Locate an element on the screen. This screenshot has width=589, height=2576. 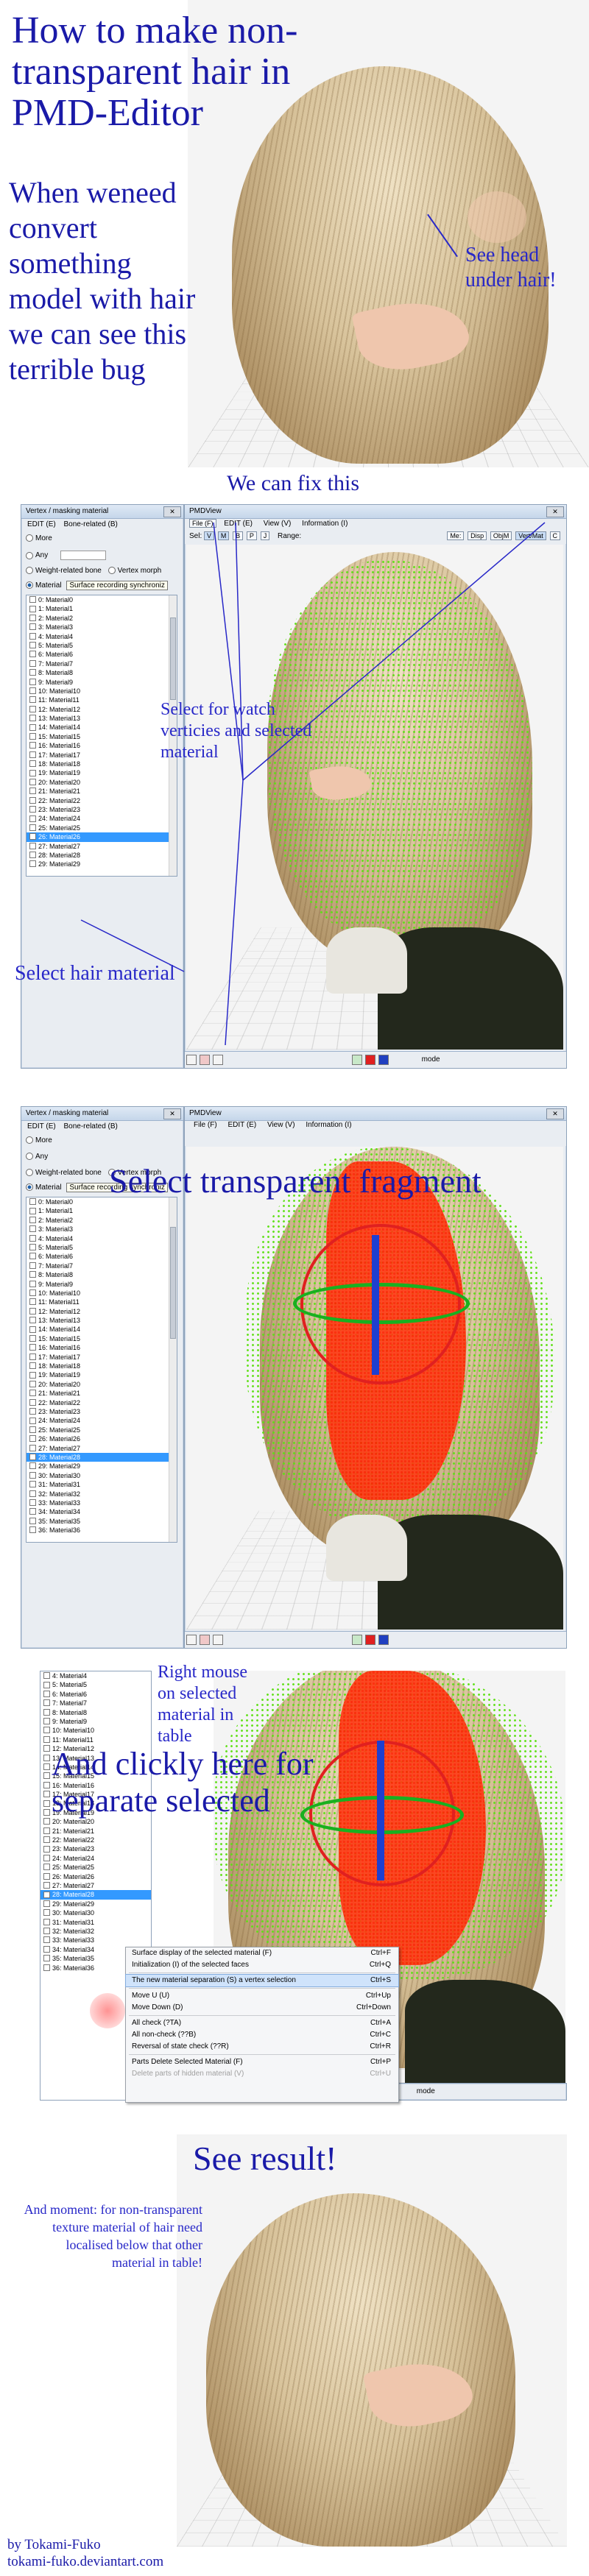
material-item: 36: Material36 is located at coordinates (102, 1530).